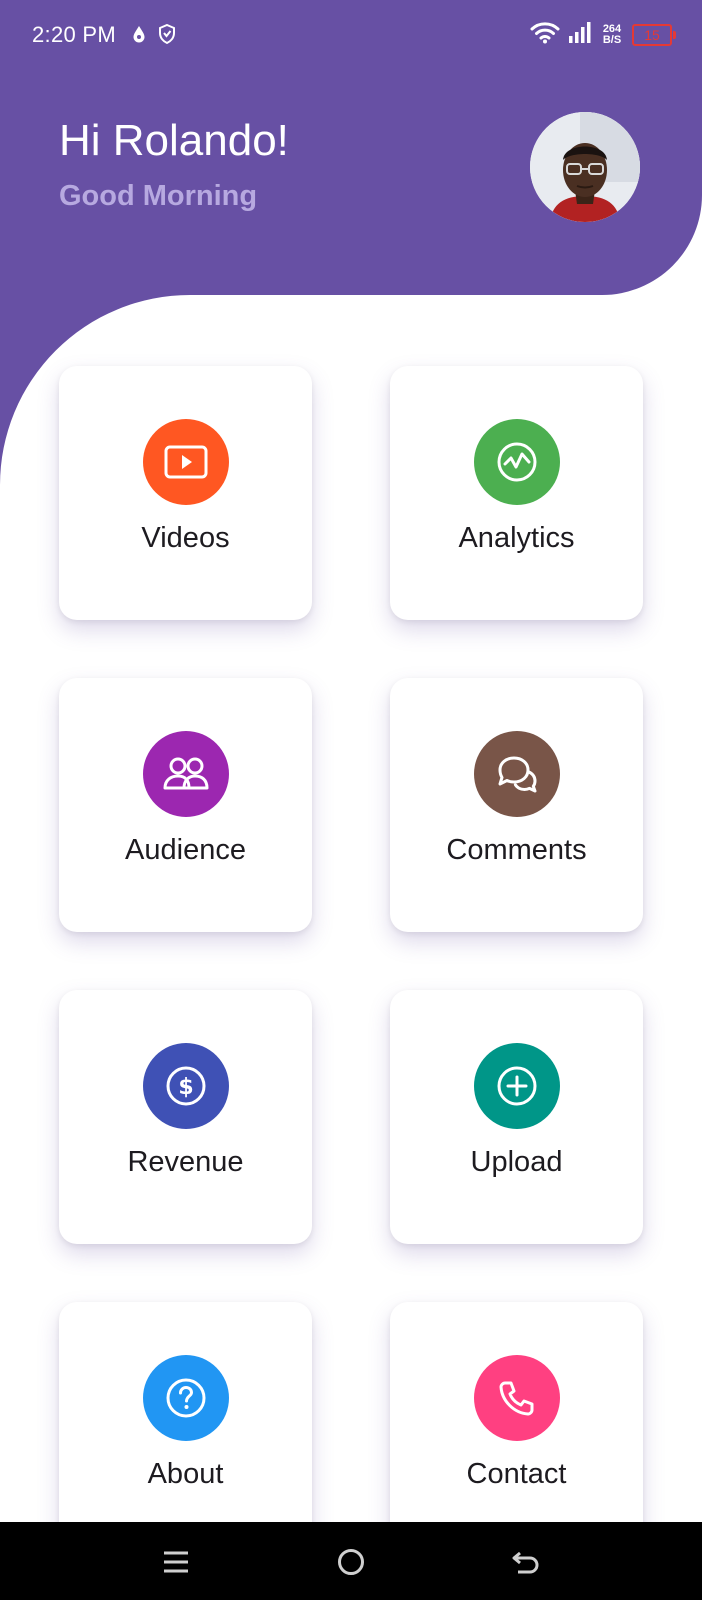 This screenshot has height=1600, width=702. Describe the element at coordinates (517, 1398) in the screenshot. I see `phone-icon` at that location.